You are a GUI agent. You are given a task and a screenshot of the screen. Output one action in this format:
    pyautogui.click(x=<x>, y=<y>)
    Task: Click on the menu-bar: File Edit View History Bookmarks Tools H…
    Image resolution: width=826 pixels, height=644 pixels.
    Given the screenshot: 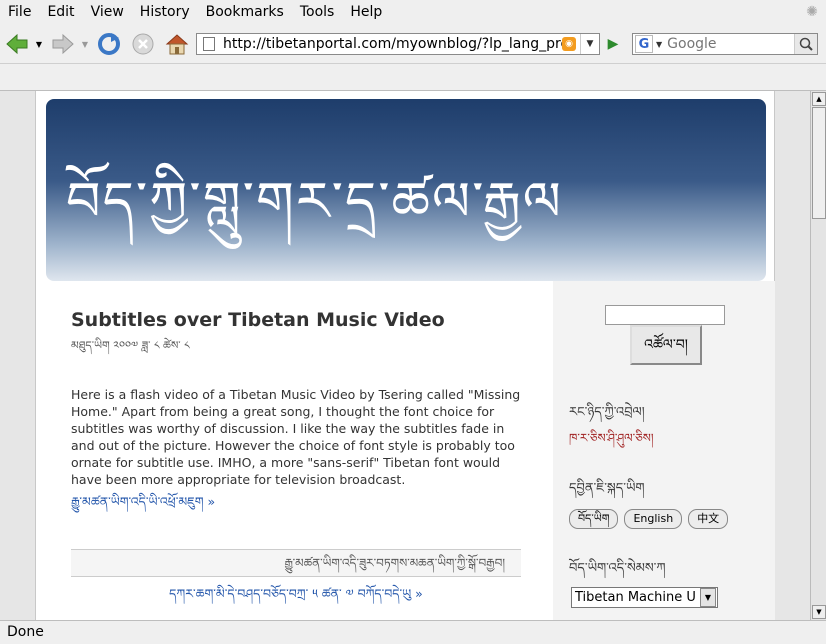 What is the action you would take?
    pyautogui.click(x=413, y=12)
    